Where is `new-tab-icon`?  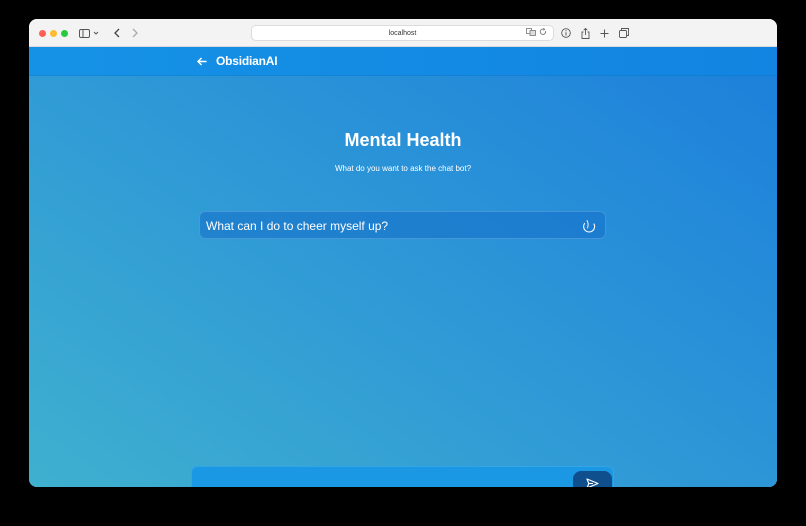
new-tab-icon is located at coordinates (604, 33).